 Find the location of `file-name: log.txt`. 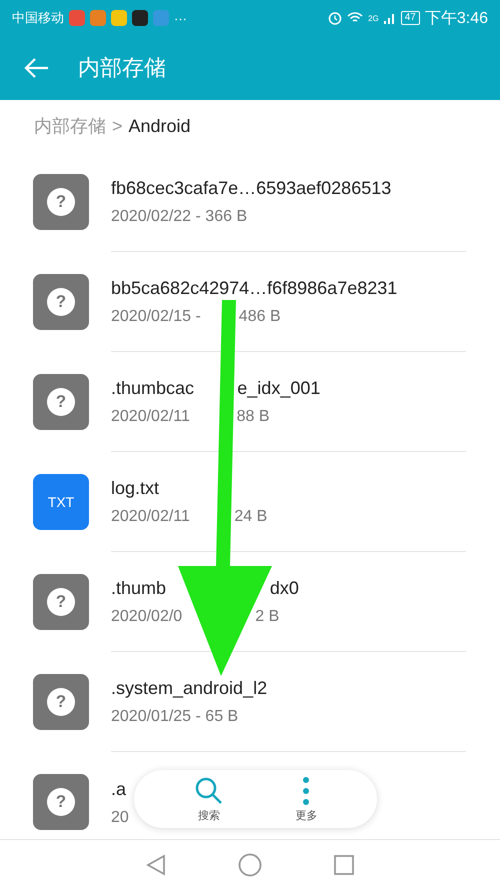

file-name: log.txt is located at coordinates (135, 488).